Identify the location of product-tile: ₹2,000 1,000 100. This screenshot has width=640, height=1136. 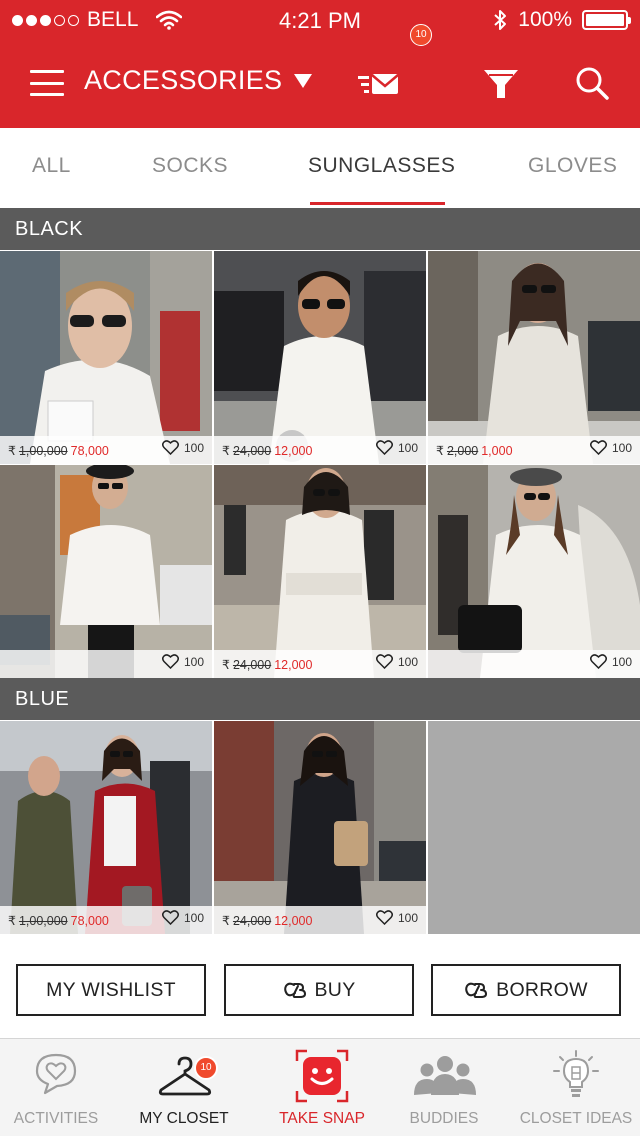
(534, 357).